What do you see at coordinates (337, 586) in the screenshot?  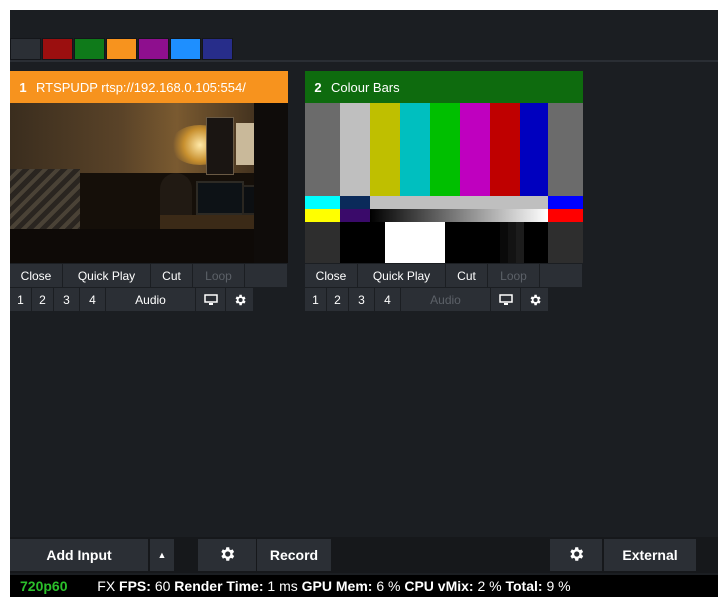 I see `gpu-mem-label: GPU Mem:` at bounding box center [337, 586].